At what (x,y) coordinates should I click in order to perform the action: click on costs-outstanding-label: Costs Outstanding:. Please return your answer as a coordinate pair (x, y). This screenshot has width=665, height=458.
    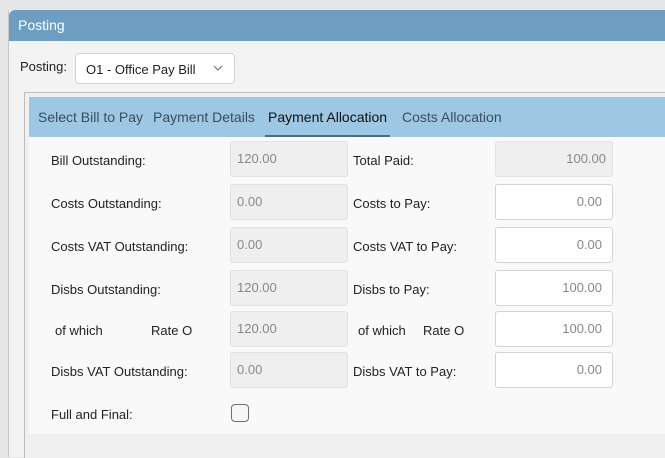
    Looking at the image, I should click on (106, 203).